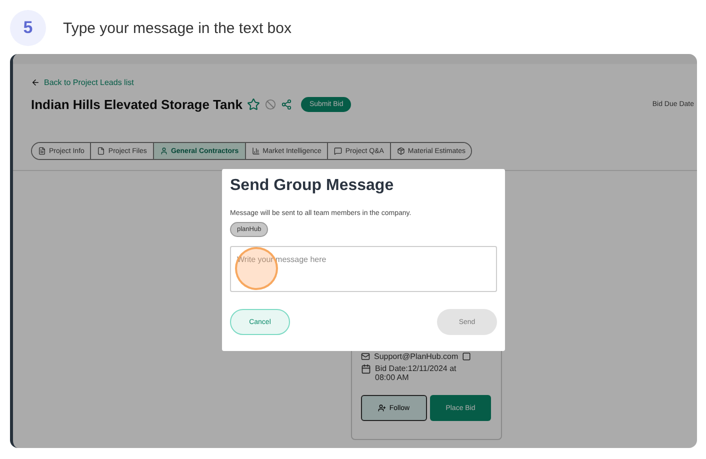  I want to click on block-icon, so click(270, 104).